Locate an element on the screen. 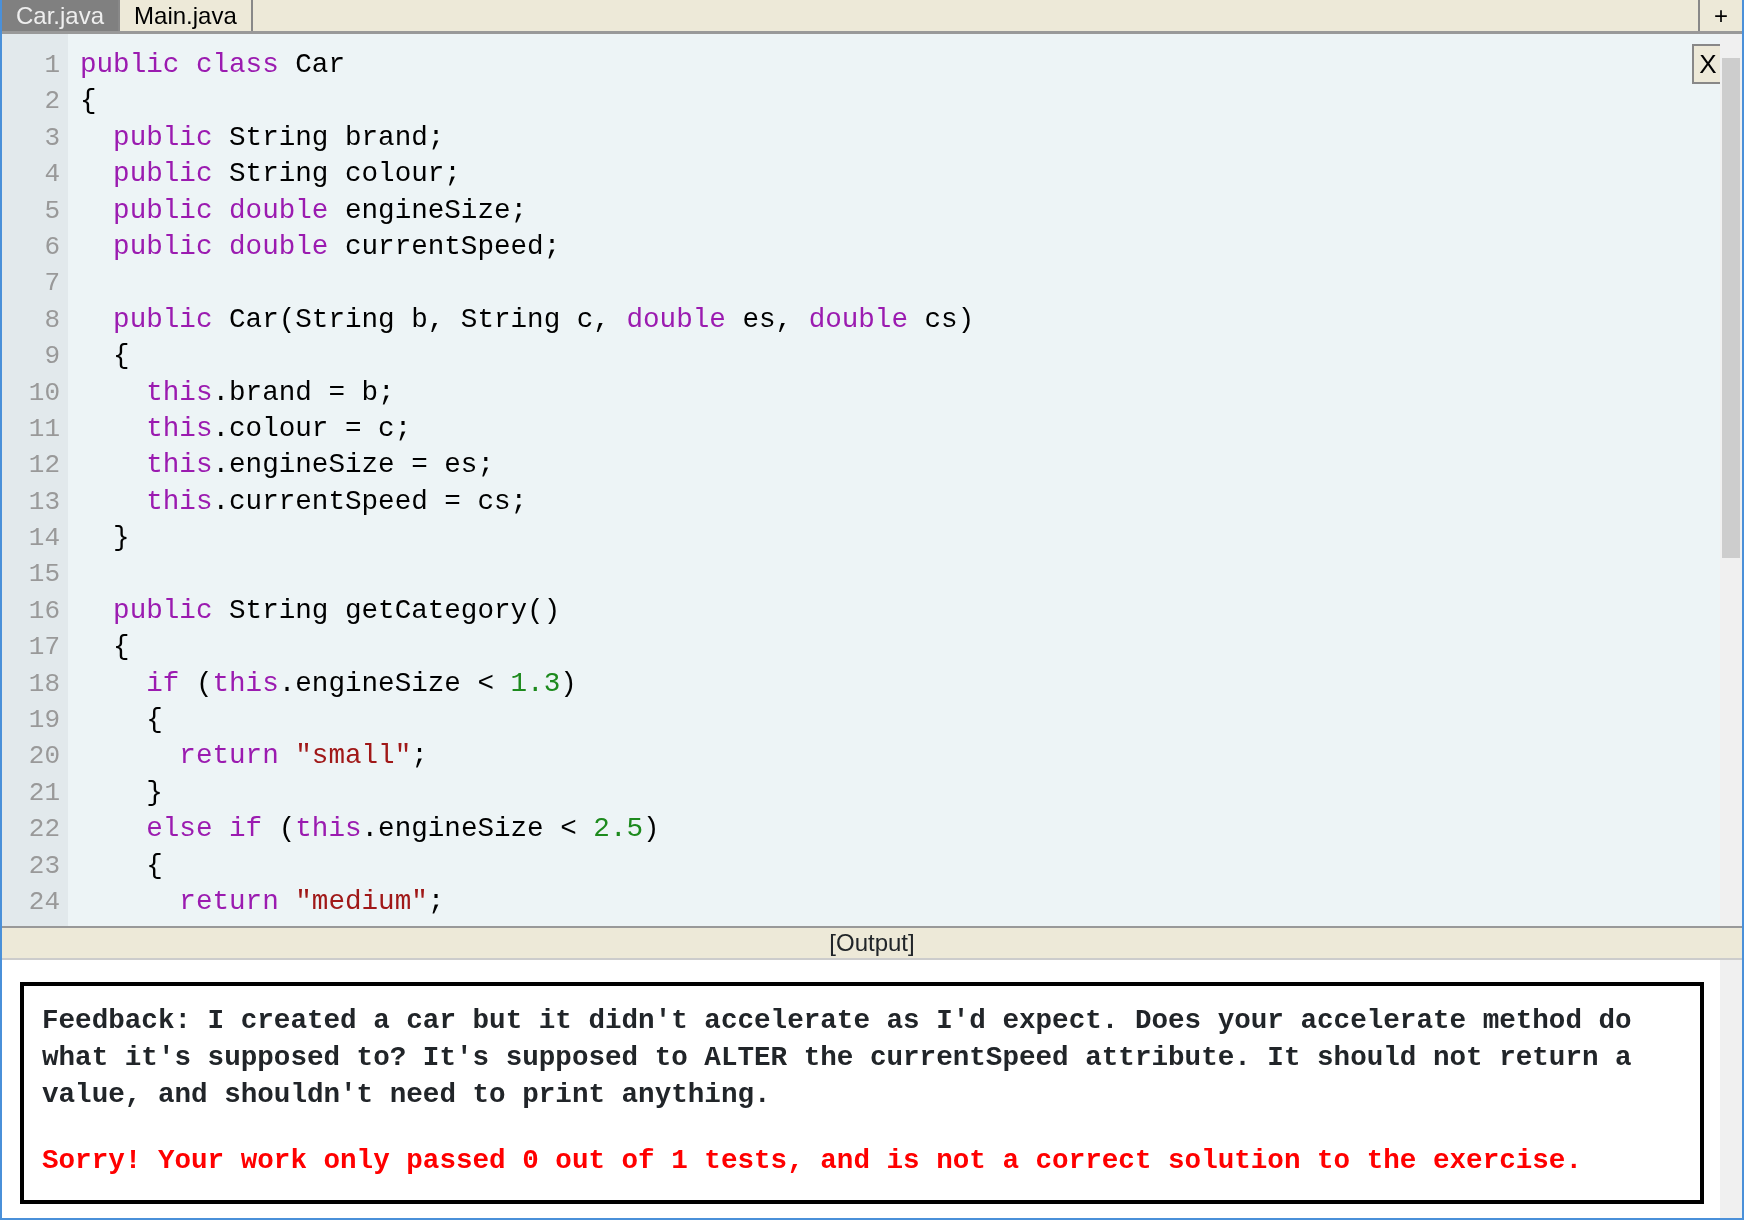  line-number: 5 is located at coordinates (52, 211).